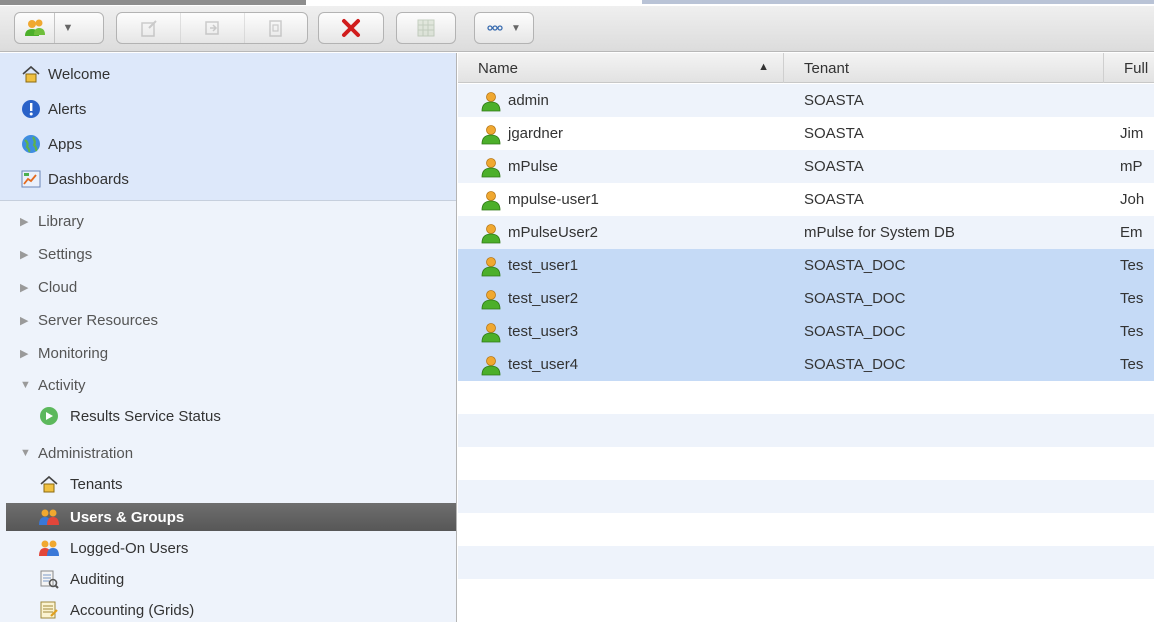  What do you see at coordinates (516, 28) in the screenshot?
I see `chevron-down-icon: ▼` at bounding box center [516, 28].